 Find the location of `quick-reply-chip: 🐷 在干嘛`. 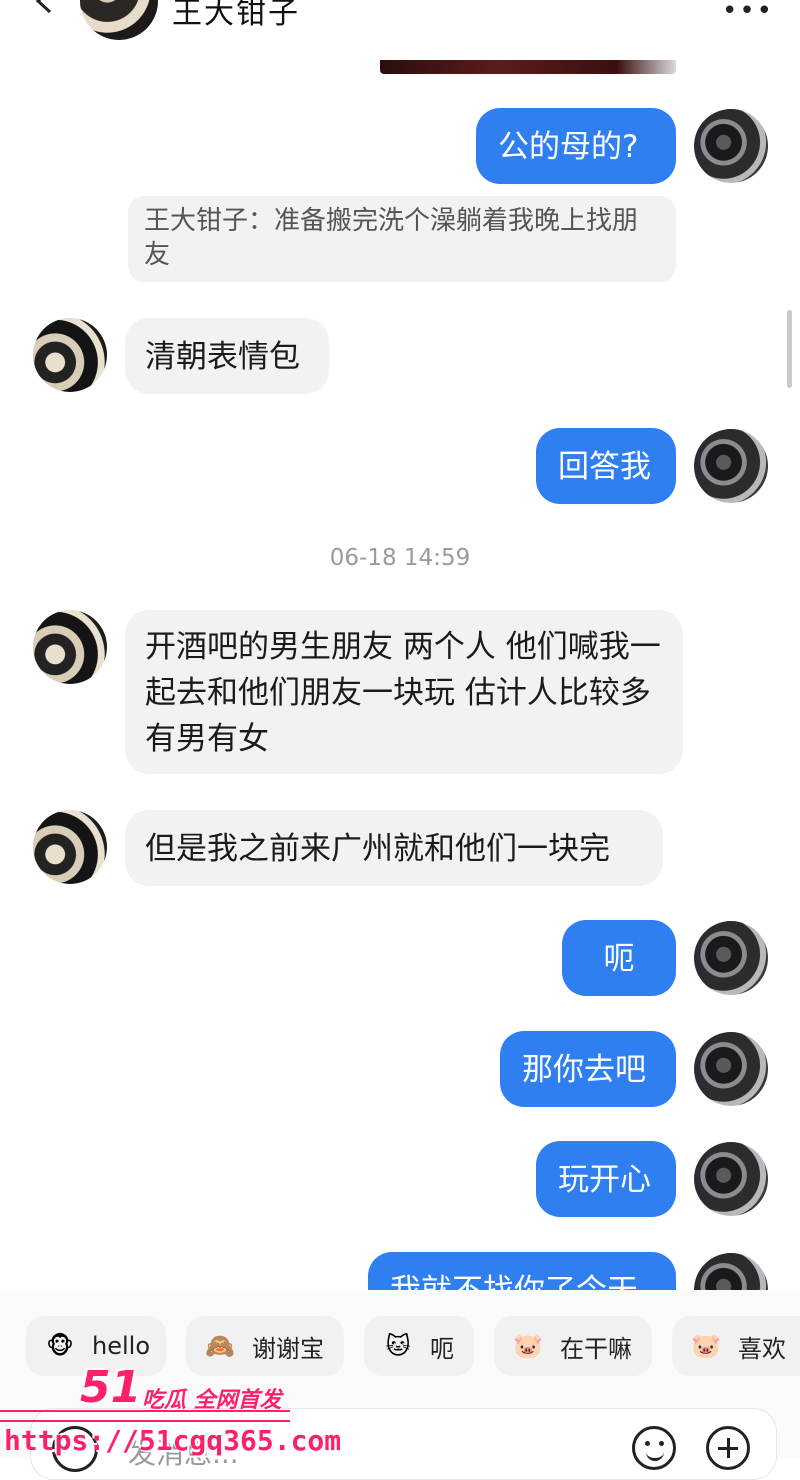

quick-reply-chip: 🐷 在干嘛 is located at coordinates (573, 1346).